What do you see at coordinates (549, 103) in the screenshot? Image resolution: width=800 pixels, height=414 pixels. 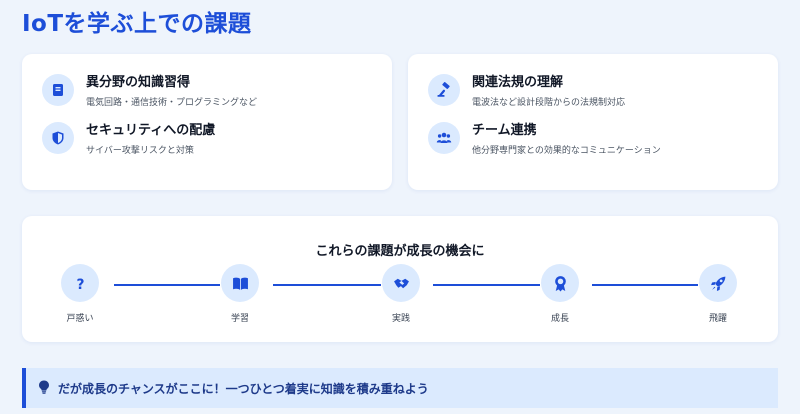 I see `challenge-desc: 電波法など設計段階からの法規制対応` at bounding box center [549, 103].